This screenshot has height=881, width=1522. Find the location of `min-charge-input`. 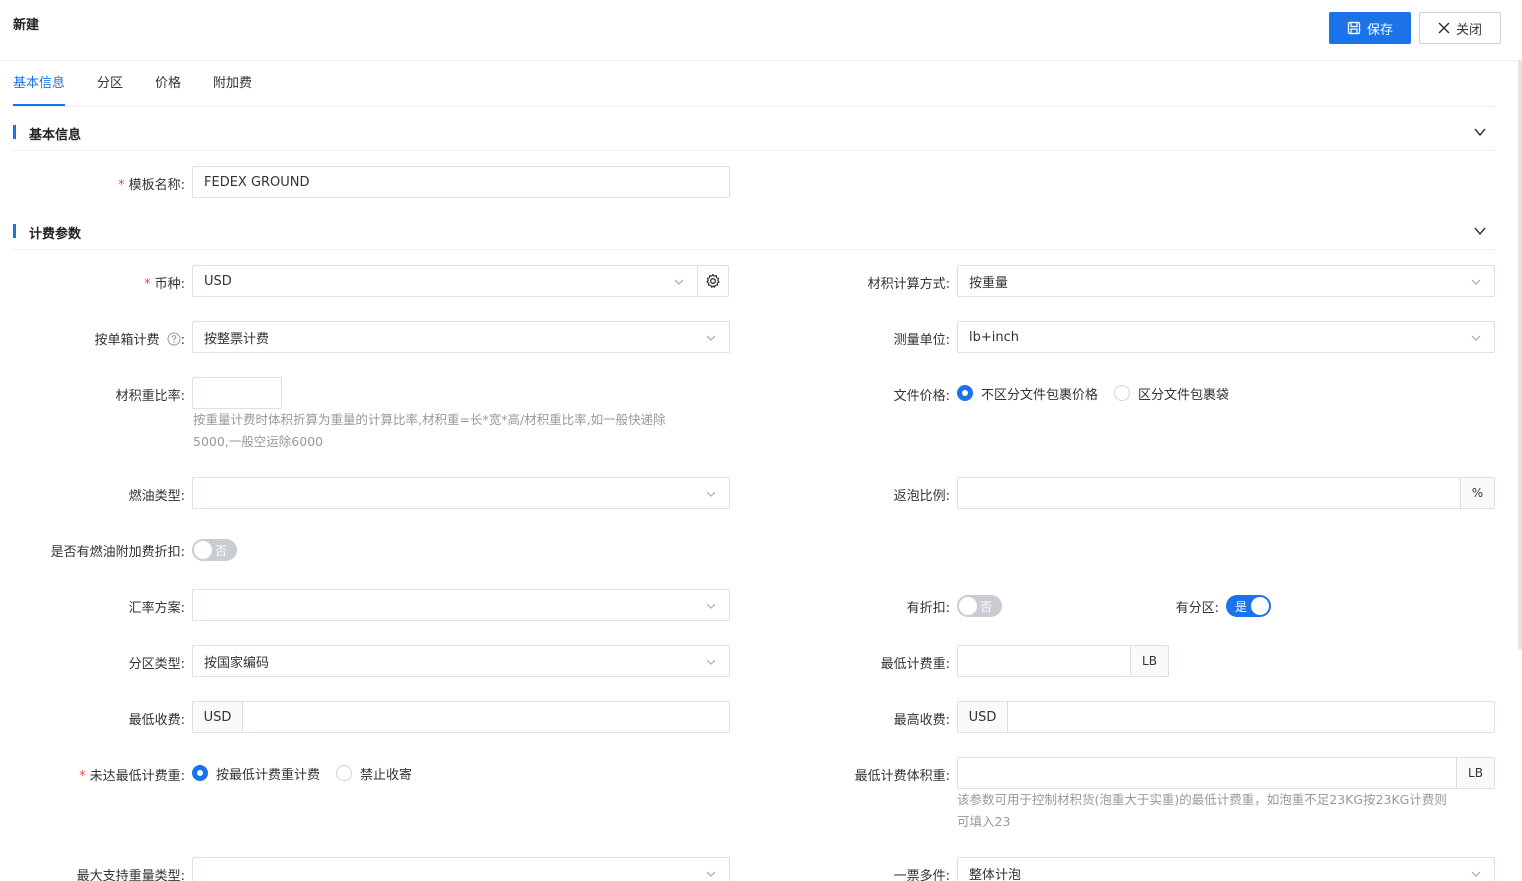

min-charge-input is located at coordinates (486, 717).